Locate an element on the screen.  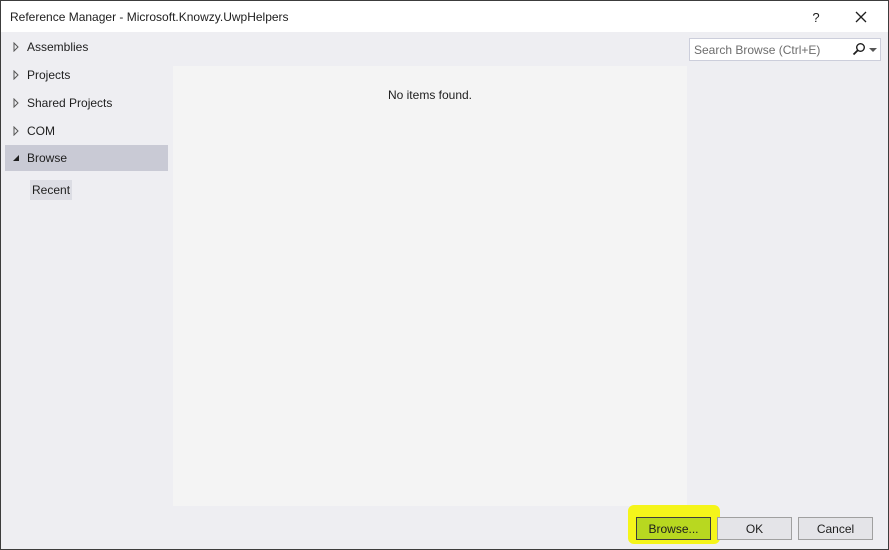
nav-item-label: Shared Projects is located at coordinates (70, 103).